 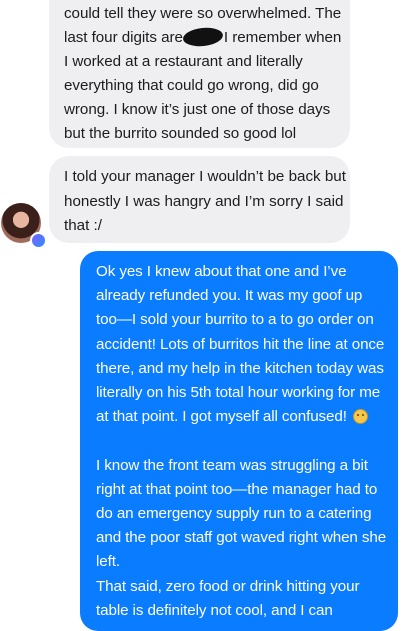 I want to click on message-line-part: last four digits are, so click(x=123, y=37).